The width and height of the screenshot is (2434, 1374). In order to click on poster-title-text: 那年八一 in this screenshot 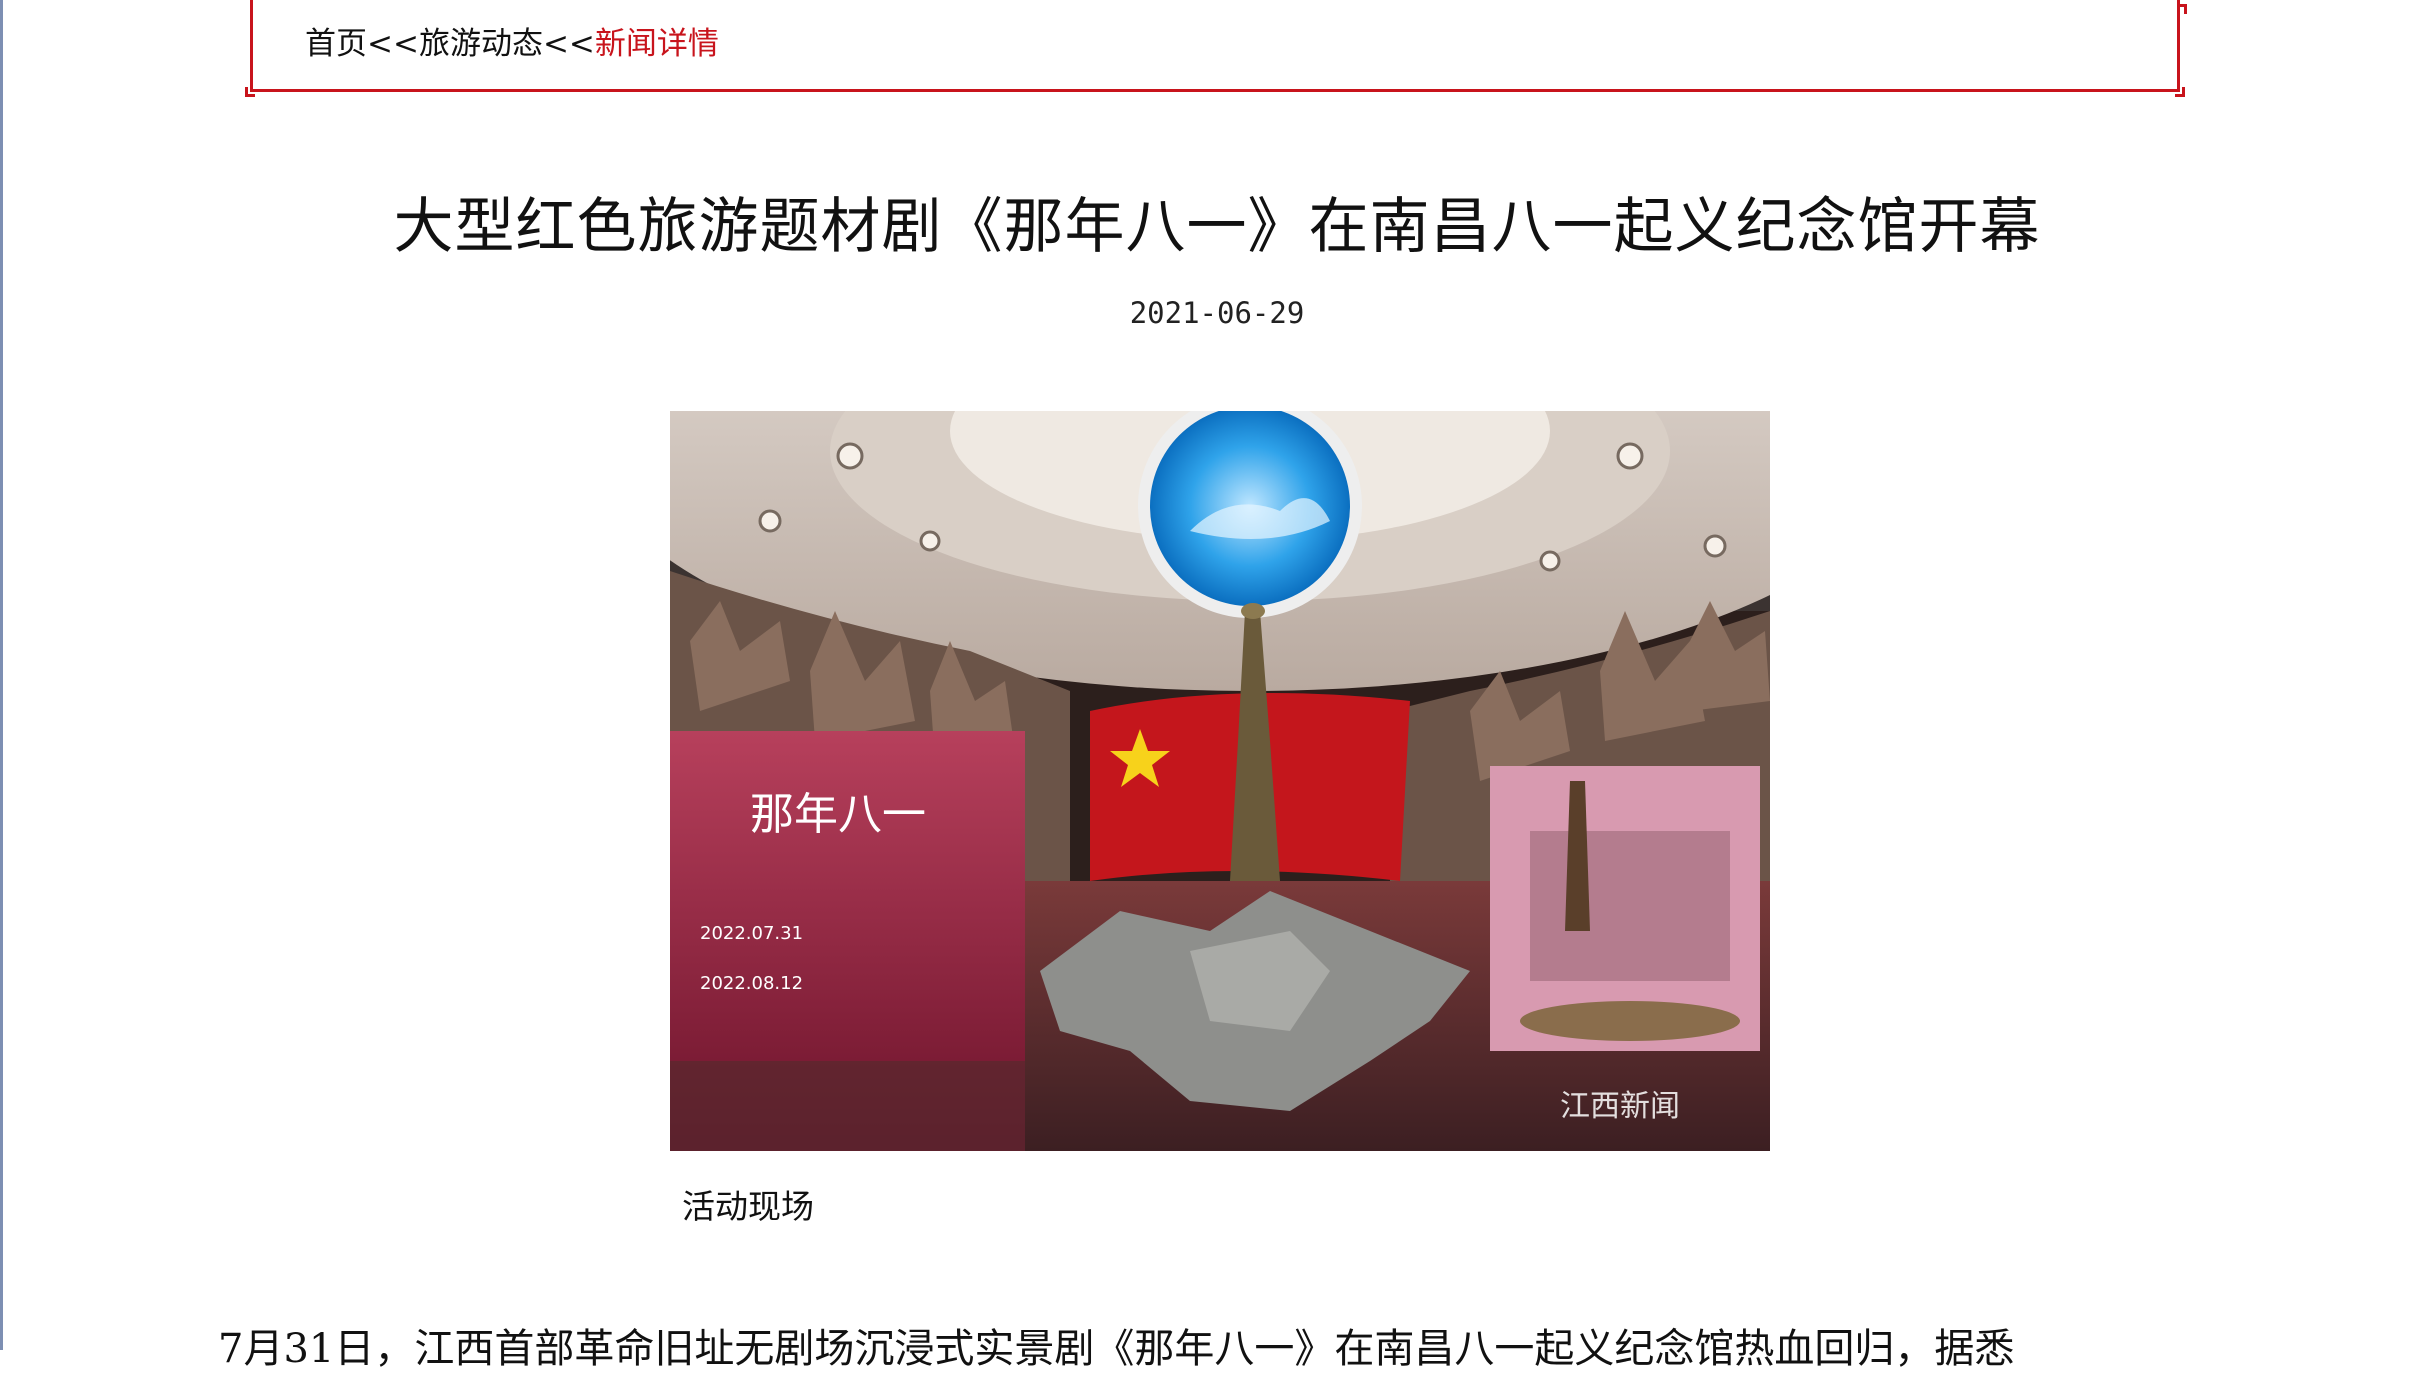, I will do `click(838, 814)`.